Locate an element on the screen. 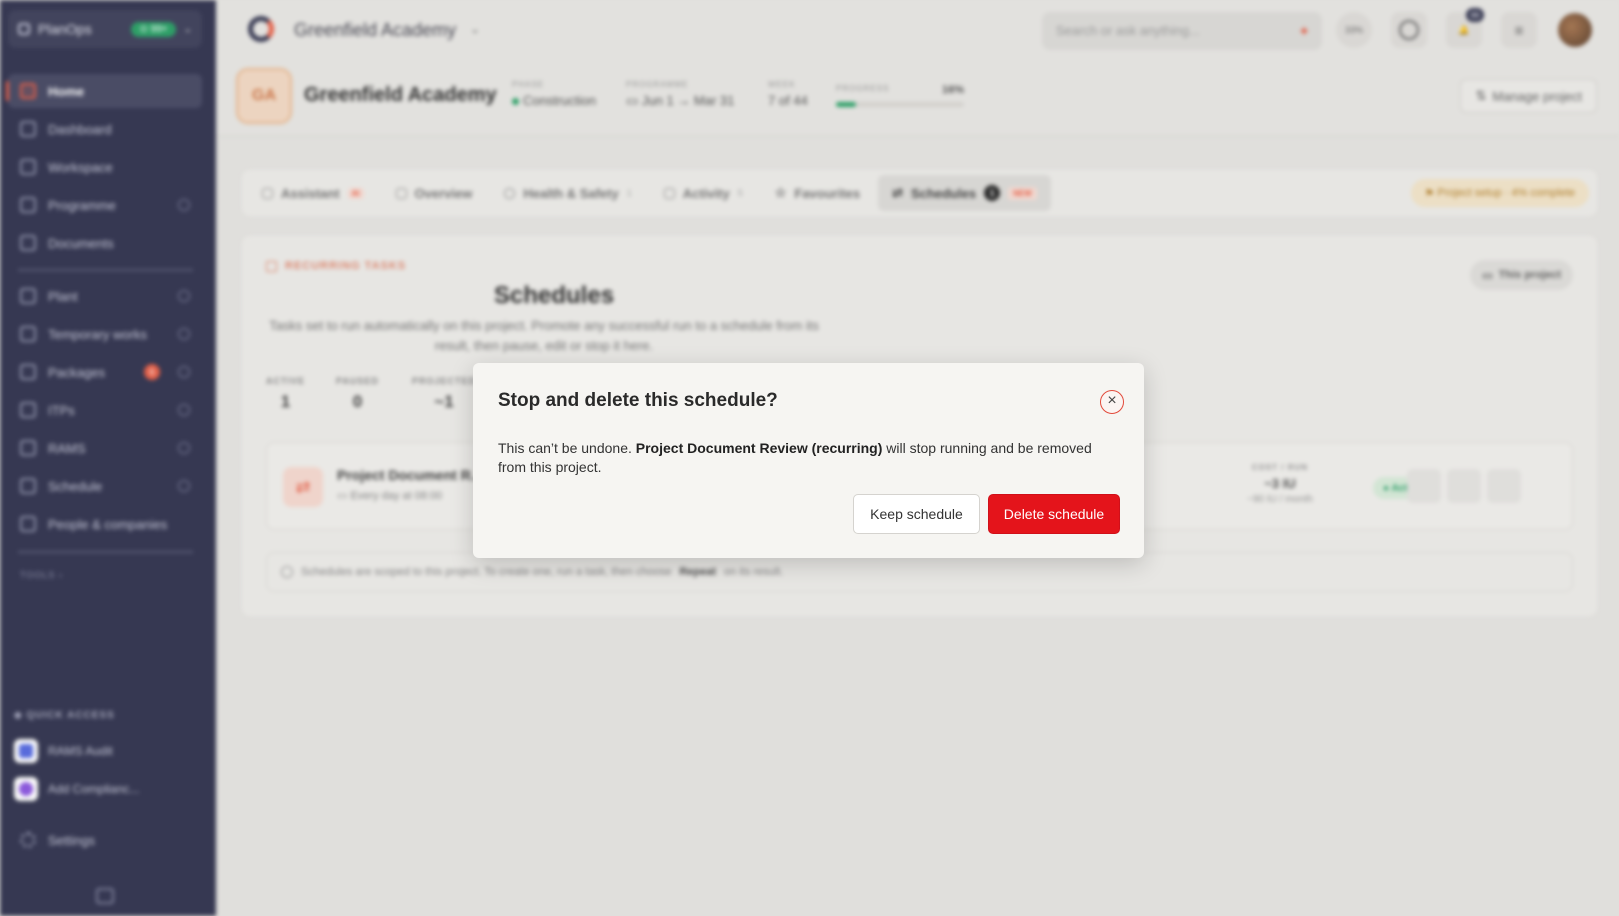 This screenshot has height=916, width=1619. dialog-title: Stop and delete this schedule? is located at coordinates (638, 400).